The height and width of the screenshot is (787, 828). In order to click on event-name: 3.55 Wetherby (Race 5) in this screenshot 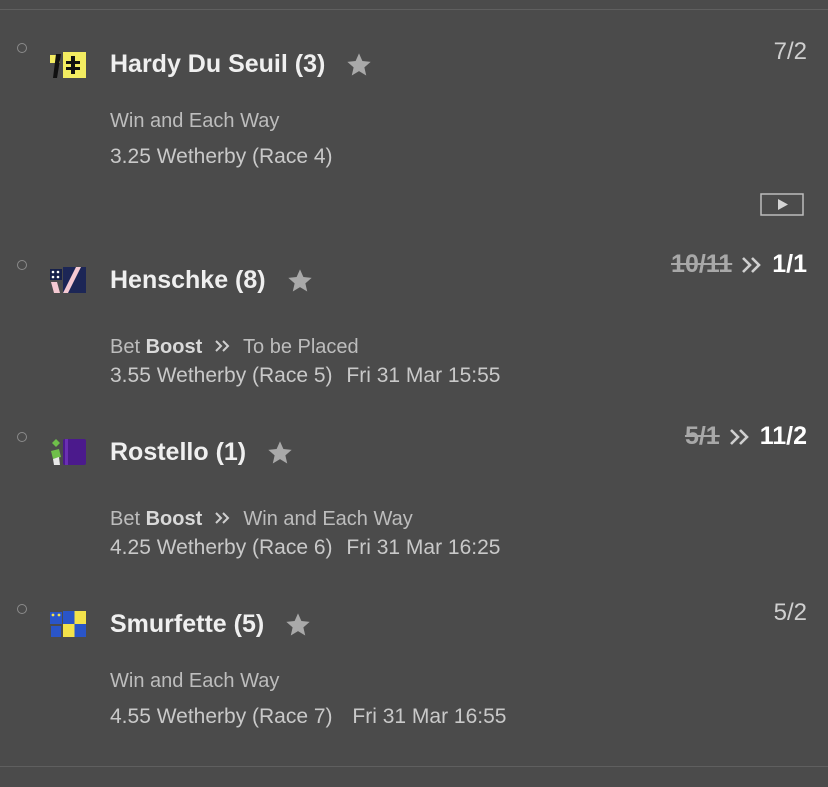, I will do `click(221, 375)`.